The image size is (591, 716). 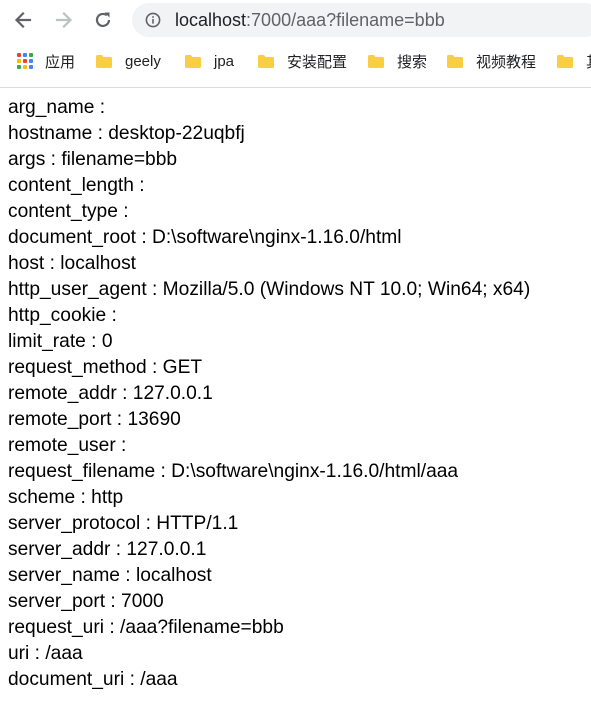 What do you see at coordinates (45, 653) in the screenshot?
I see `variable-line: uri : /aaa` at bounding box center [45, 653].